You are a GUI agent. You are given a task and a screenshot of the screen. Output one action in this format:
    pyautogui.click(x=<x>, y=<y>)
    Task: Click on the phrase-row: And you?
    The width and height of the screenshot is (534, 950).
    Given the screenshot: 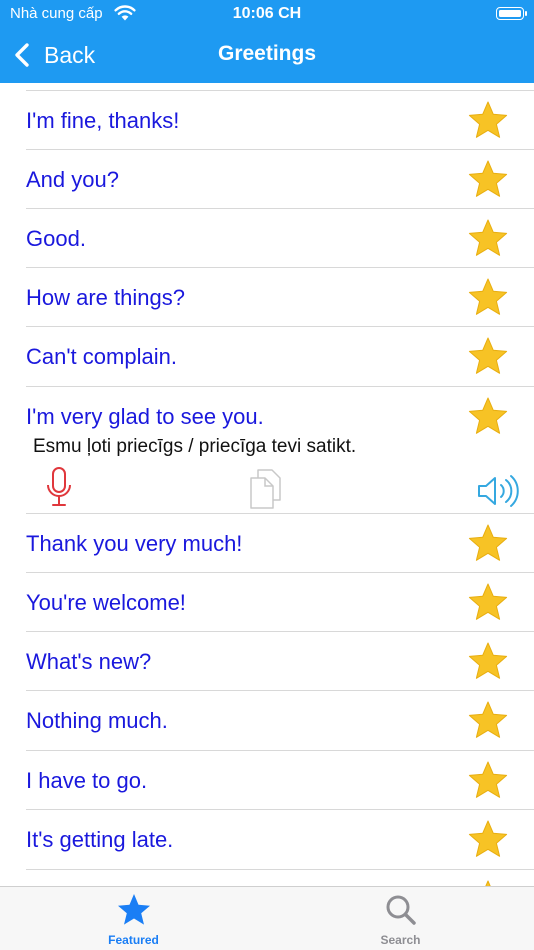 What is the action you would take?
    pyautogui.click(x=267, y=179)
    